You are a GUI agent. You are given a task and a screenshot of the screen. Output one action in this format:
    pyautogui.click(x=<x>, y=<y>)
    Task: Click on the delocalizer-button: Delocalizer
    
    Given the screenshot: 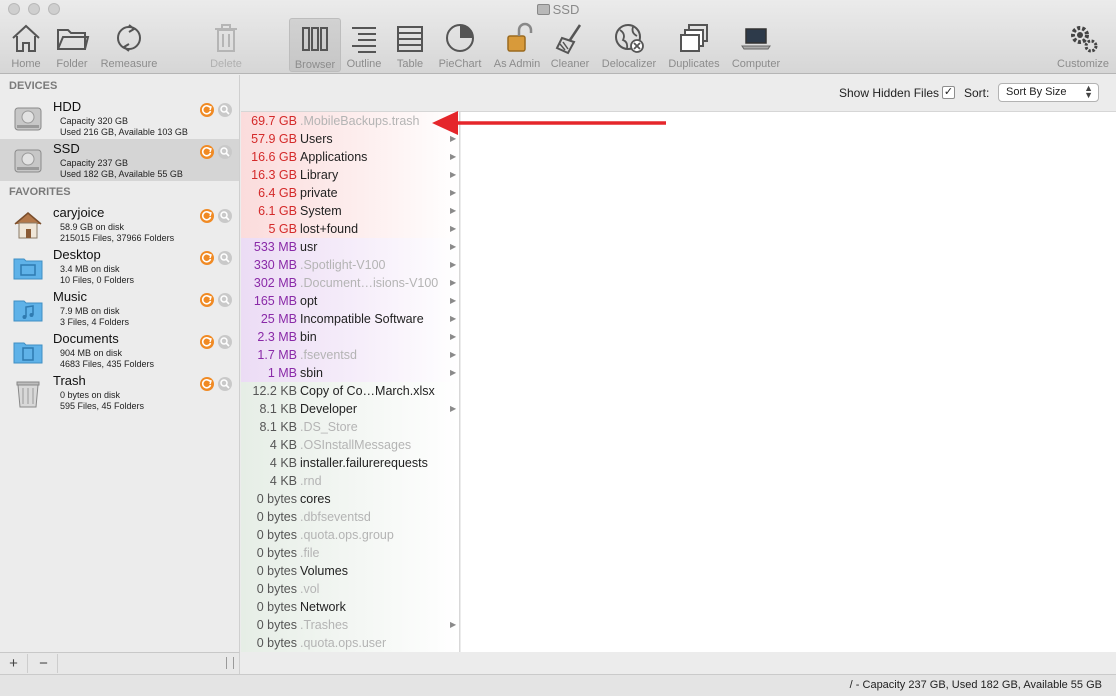 What is the action you would take?
    pyautogui.click(x=629, y=45)
    